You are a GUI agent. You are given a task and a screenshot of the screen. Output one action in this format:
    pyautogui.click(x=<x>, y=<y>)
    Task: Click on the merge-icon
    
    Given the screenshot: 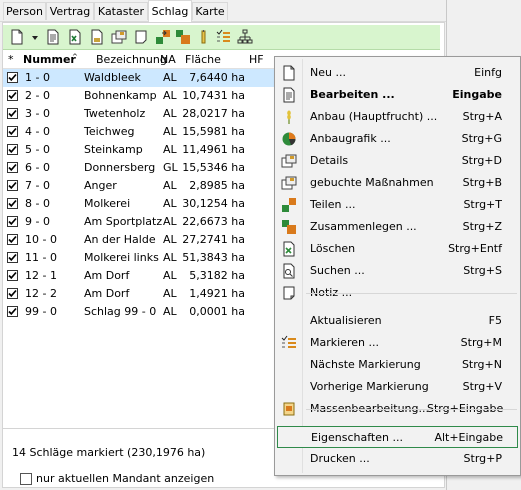 What is the action you would take?
    pyautogui.click(x=183, y=37)
    